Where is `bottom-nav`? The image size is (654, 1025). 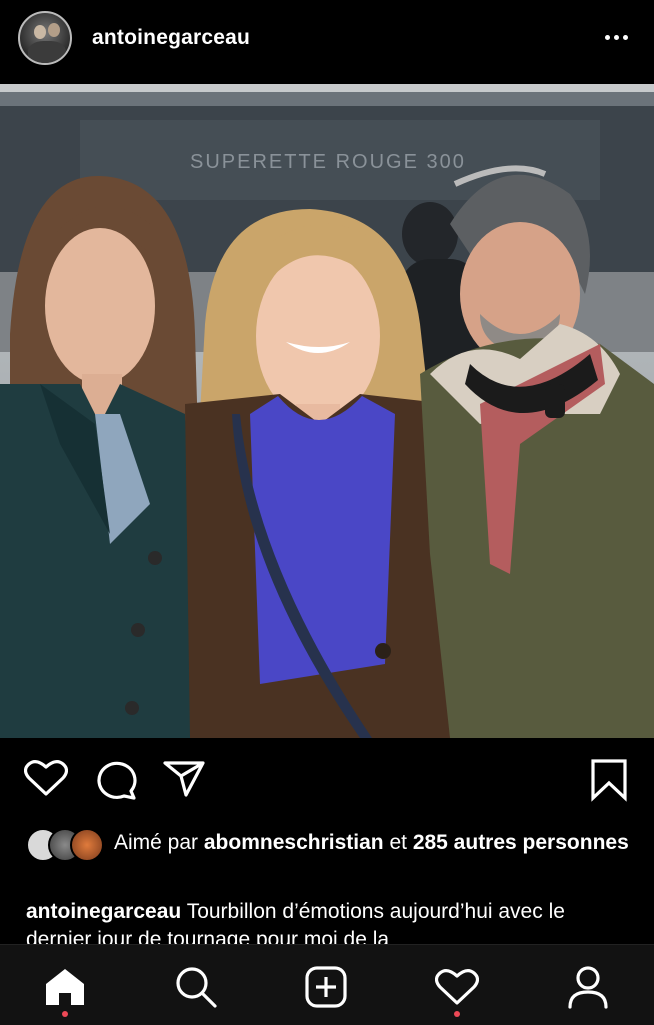 bottom-nav is located at coordinates (327, 984).